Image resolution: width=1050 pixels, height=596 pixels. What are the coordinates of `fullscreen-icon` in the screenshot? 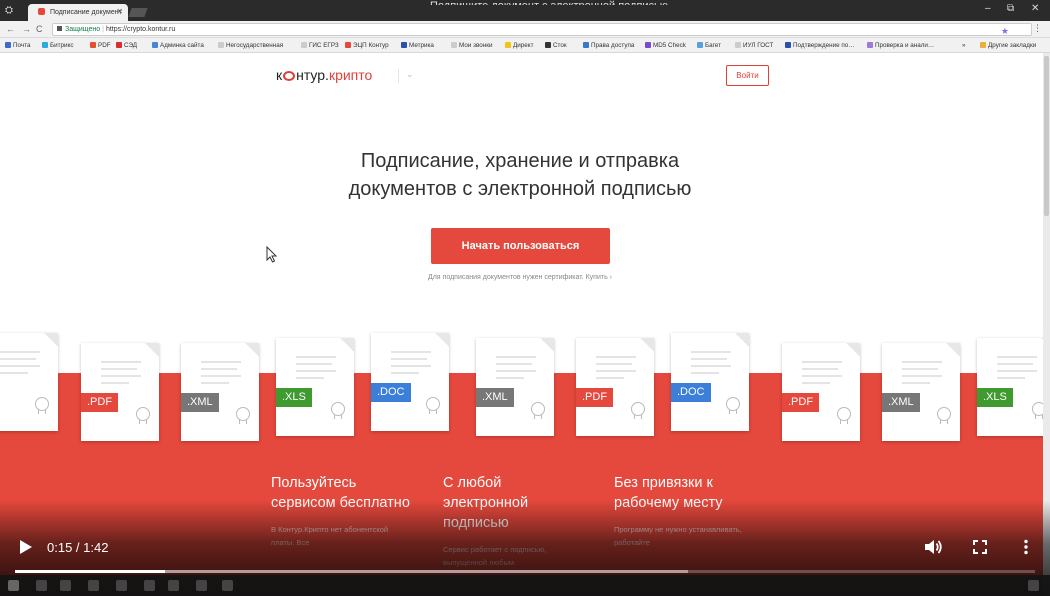 It's located at (980, 547).